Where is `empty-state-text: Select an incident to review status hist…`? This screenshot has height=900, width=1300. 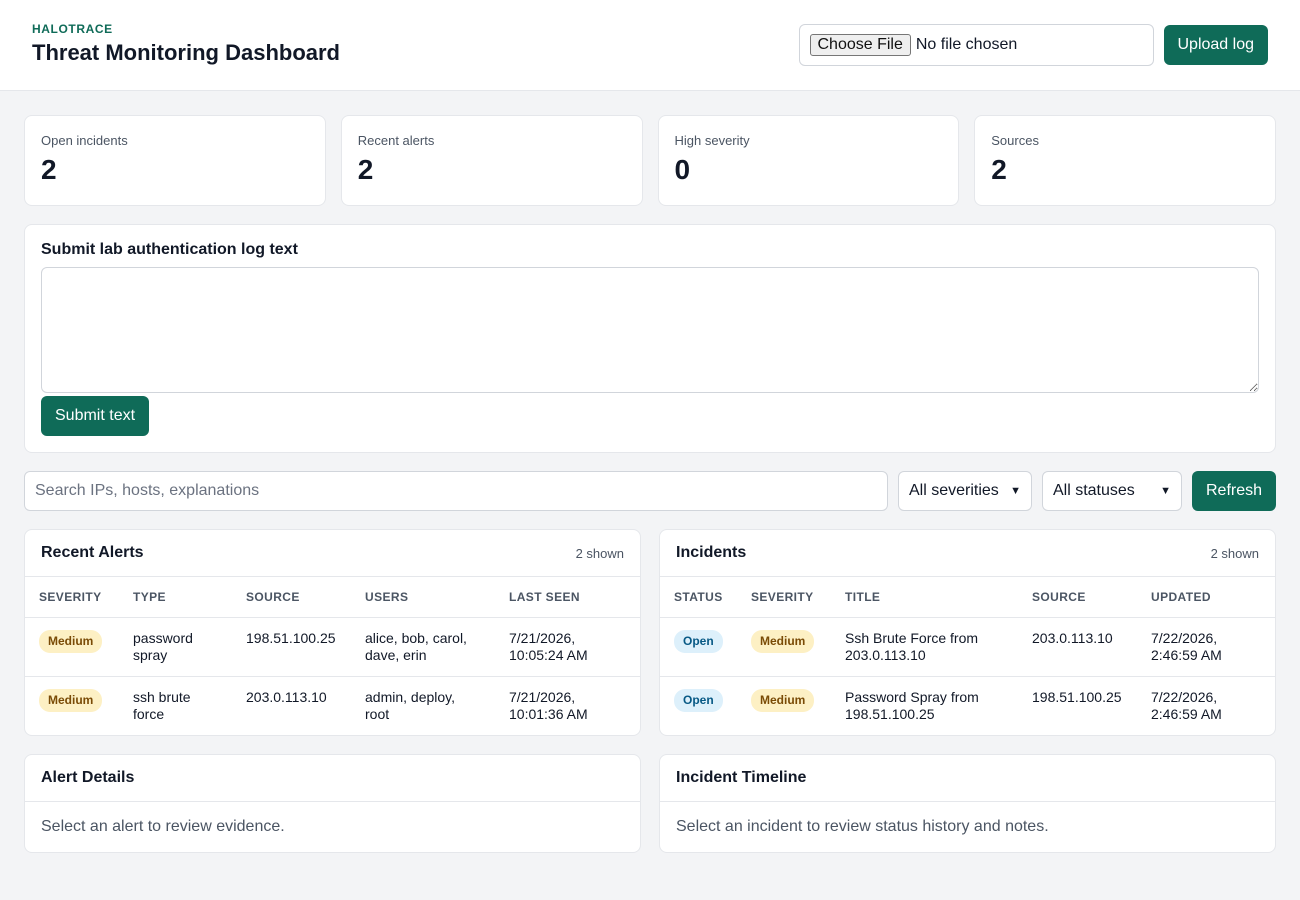 empty-state-text: Select an incident to review status hist… is located at coordinates (862, 826).